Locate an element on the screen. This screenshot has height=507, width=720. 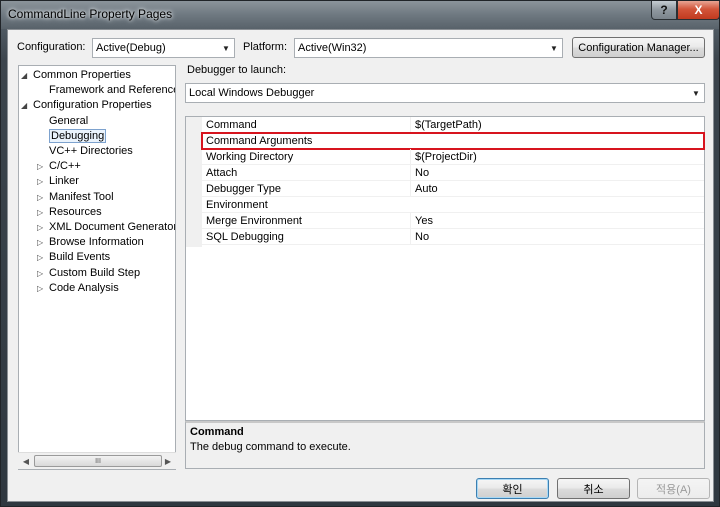
configuration-combo: Active(Debug) ▼ is located at coordinates (163, 48).